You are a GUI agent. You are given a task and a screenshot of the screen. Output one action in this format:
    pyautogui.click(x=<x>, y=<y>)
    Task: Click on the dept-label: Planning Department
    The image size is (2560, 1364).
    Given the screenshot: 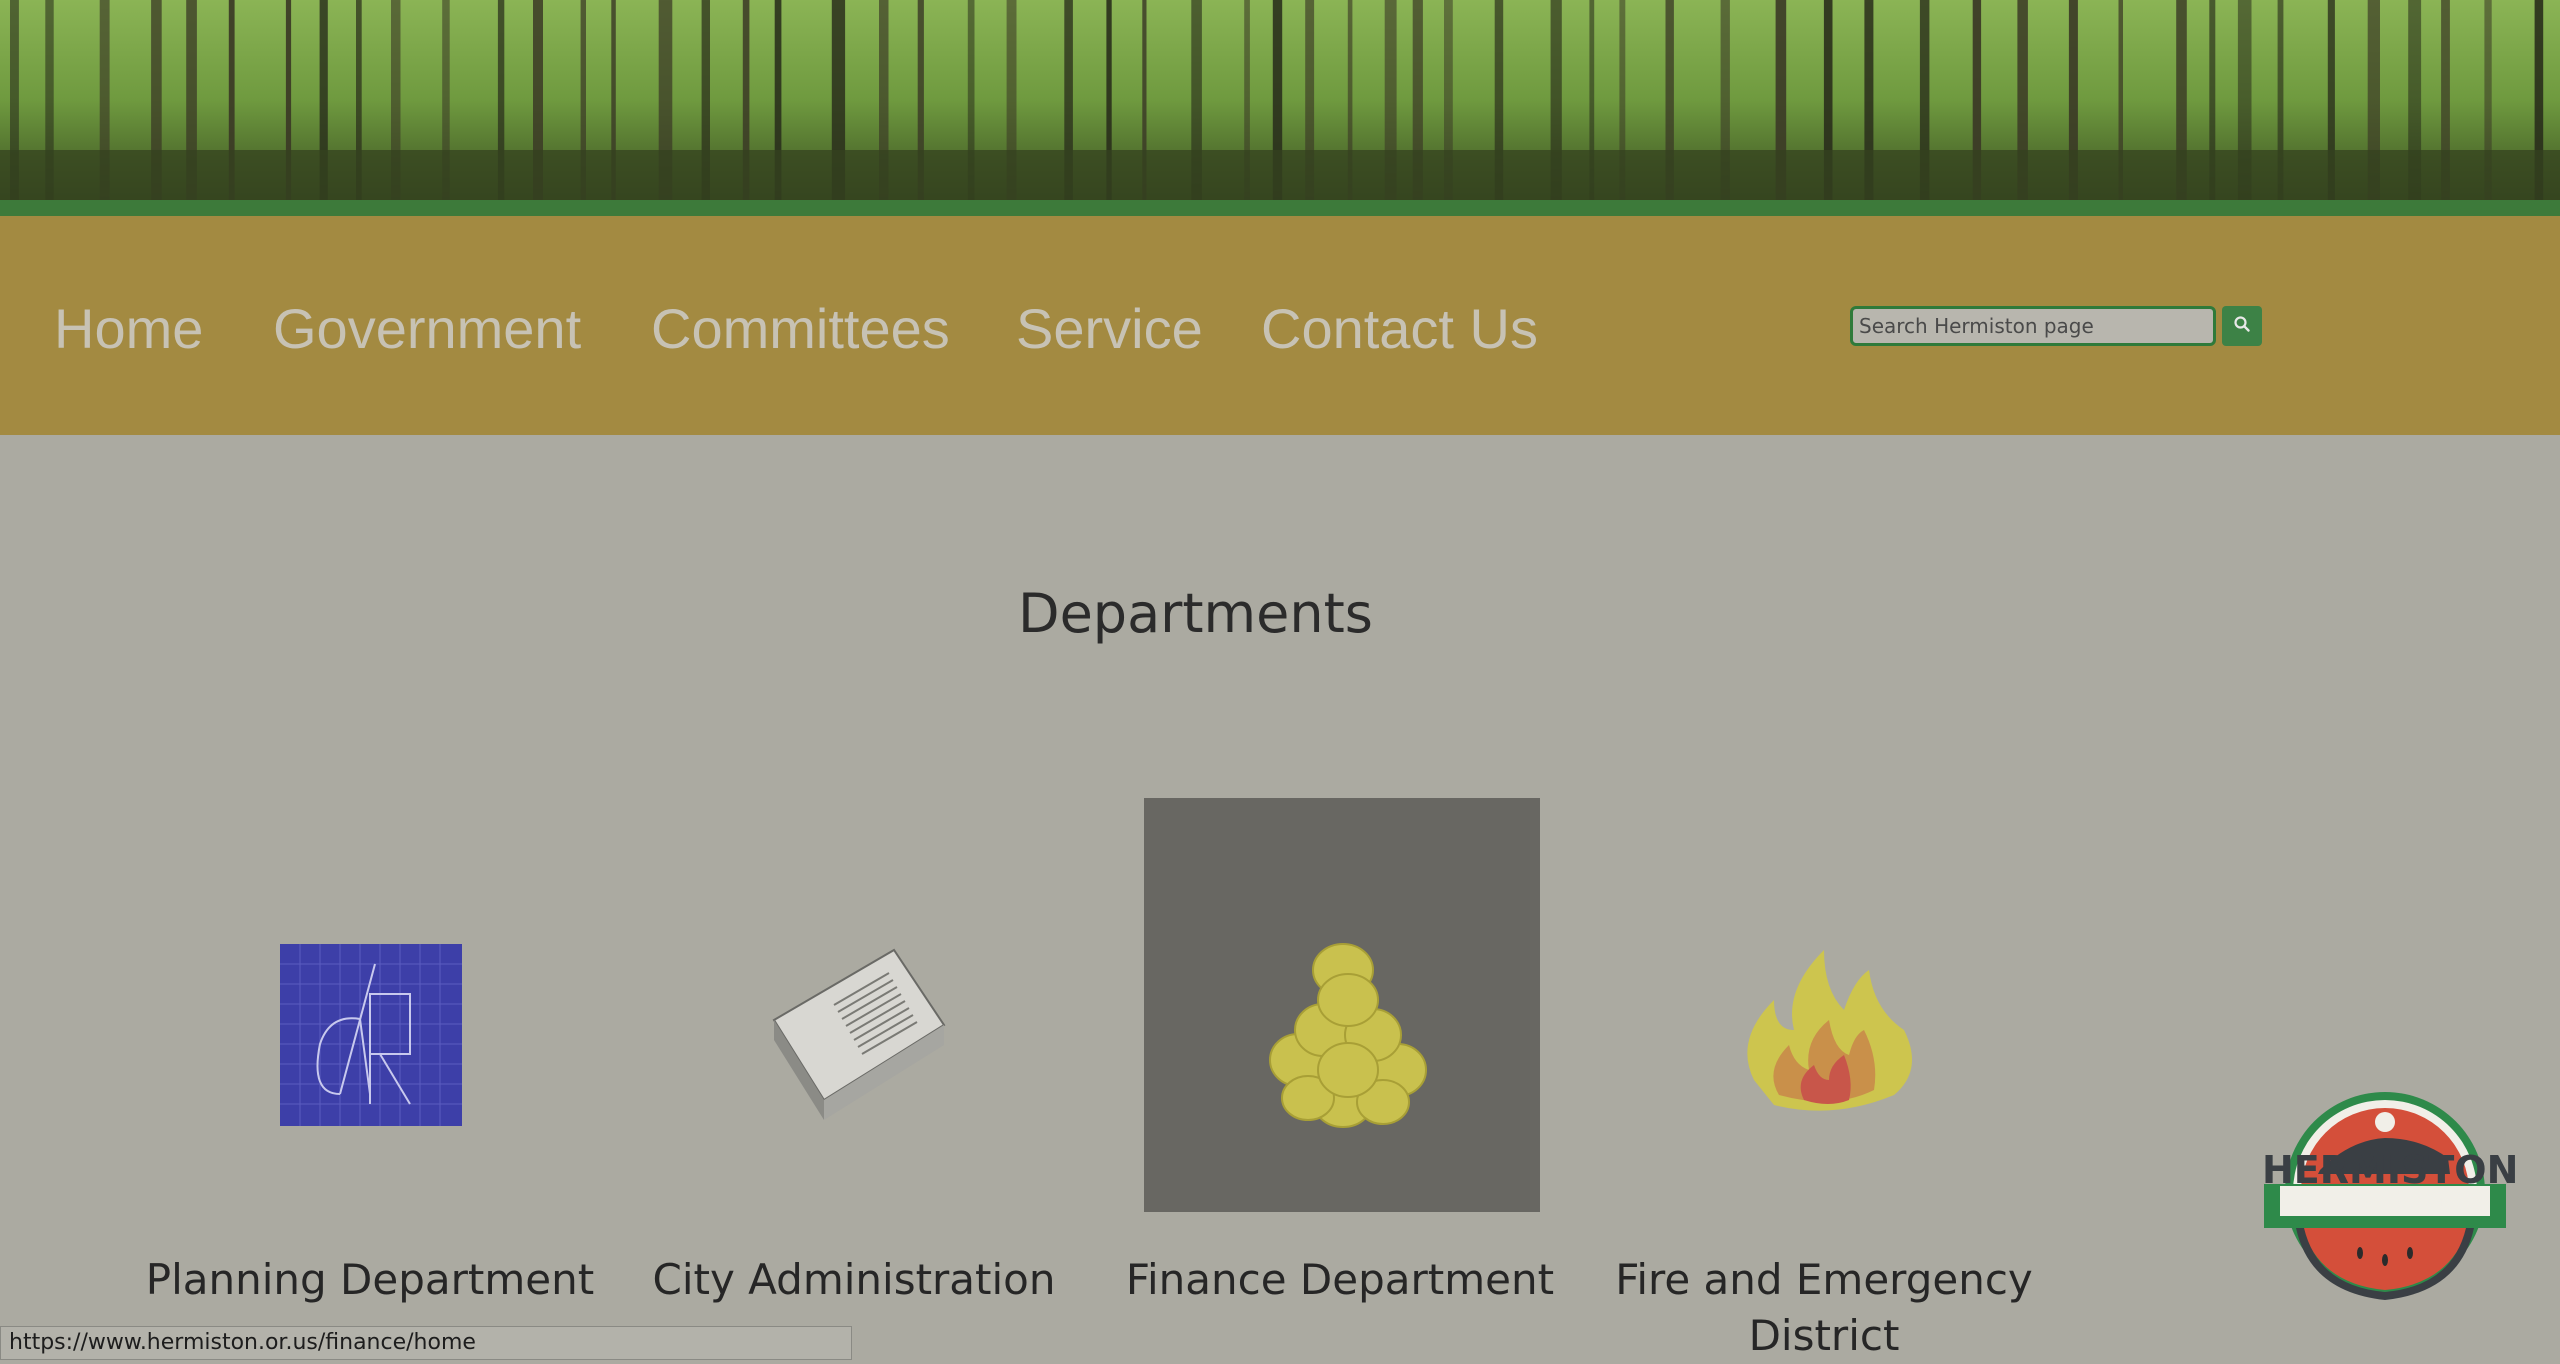 What is the action you would take?
    pyautogui.click(x=370, y=1279)
    